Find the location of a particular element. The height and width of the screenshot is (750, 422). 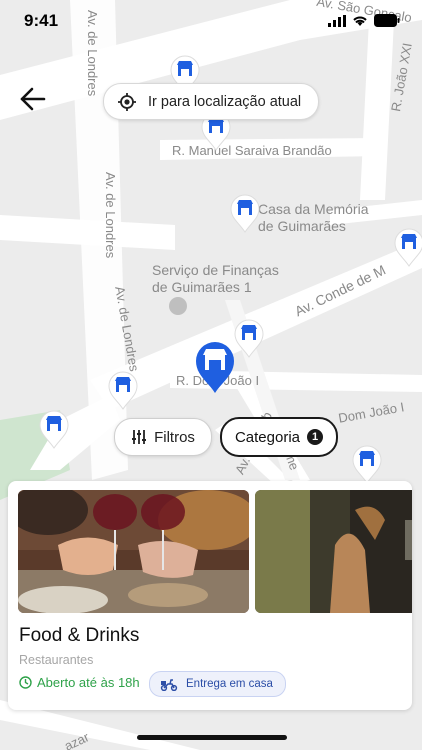

category-label: Categoria is located at coordinates (267, 437).